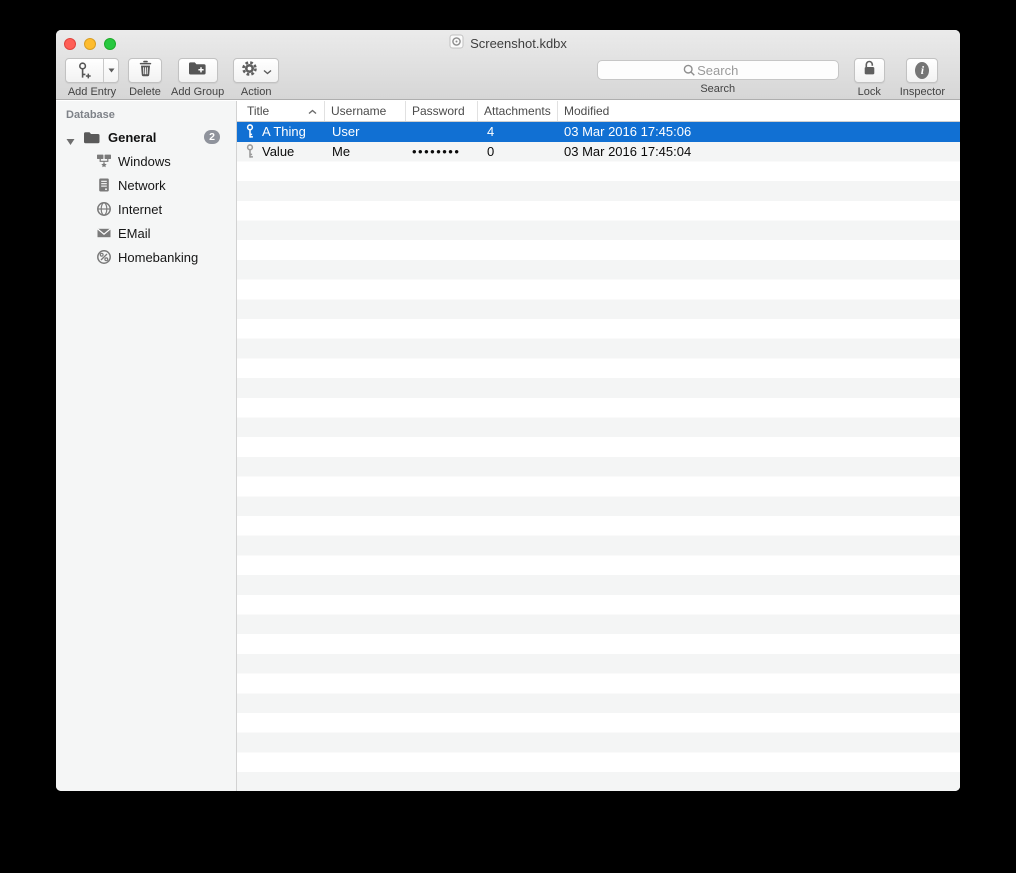 The height and width of the screenshot is (873, 1016). I want to click on sidebar-item-network: Network, so click(146, 185).